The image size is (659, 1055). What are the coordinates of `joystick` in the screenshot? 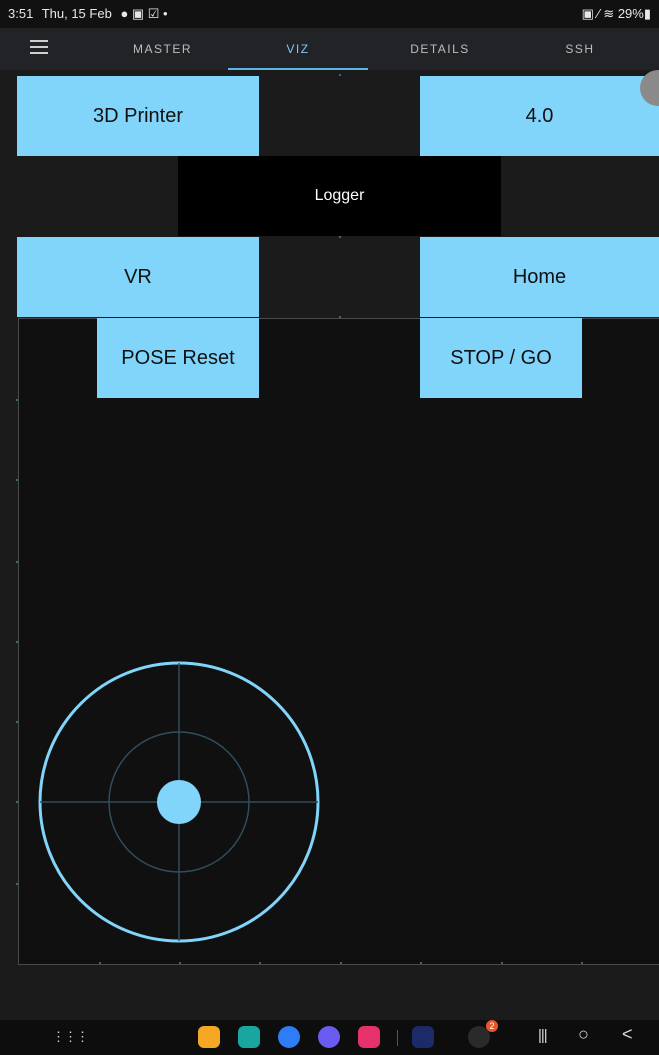 It's located at (179, 802).